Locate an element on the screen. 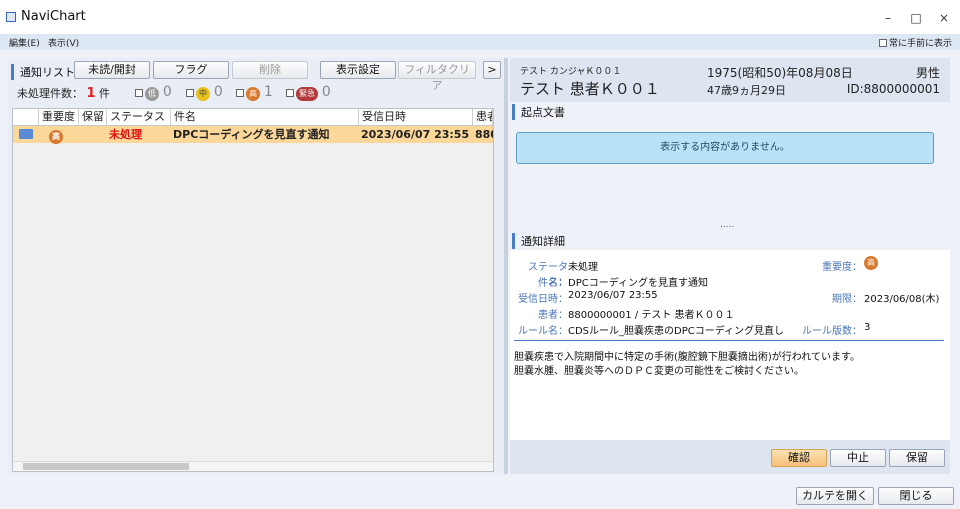 This screenshot has height=509, width=960. deadline-label: 期限： is located at coordinates (847, 299).